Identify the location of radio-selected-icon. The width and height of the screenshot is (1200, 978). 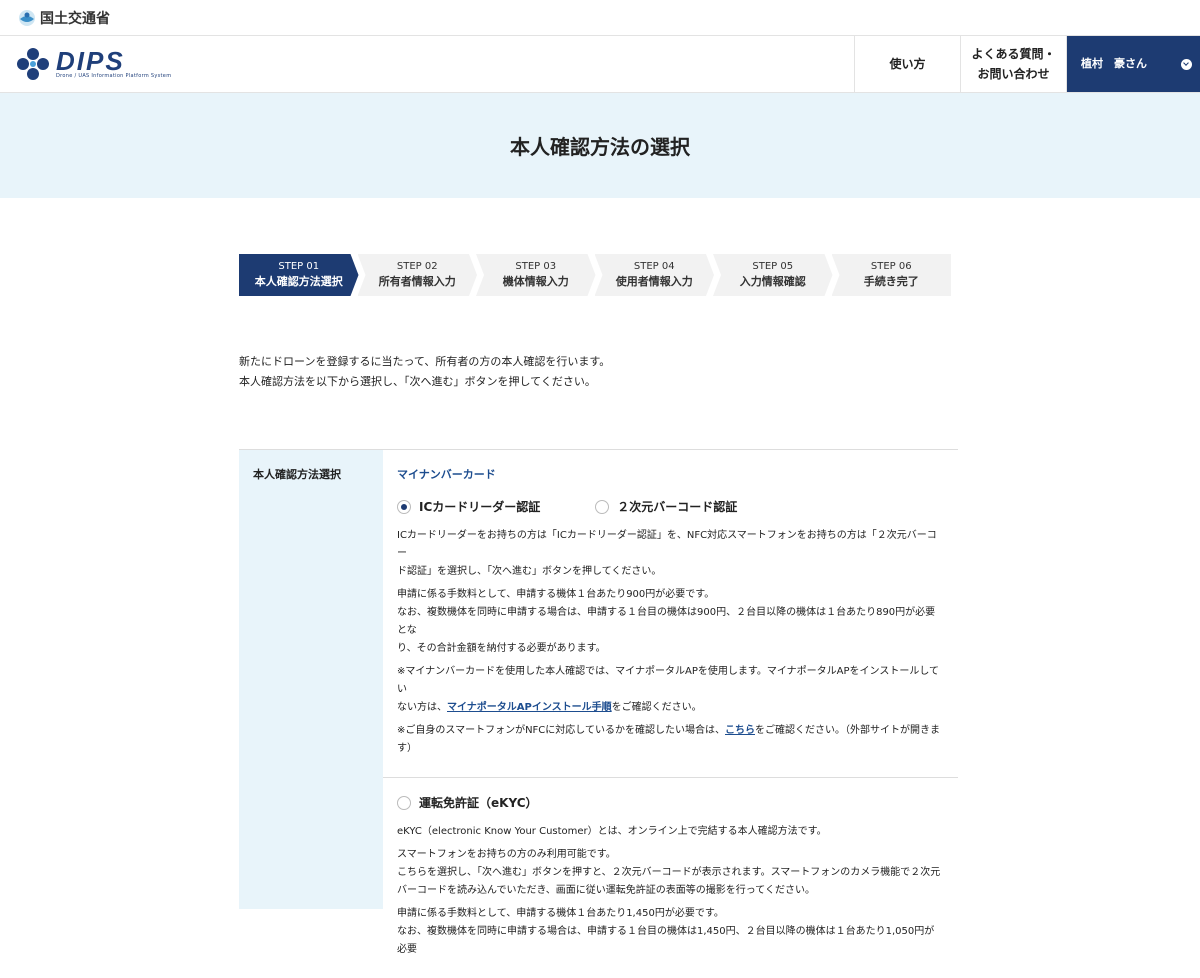
(404, 506).